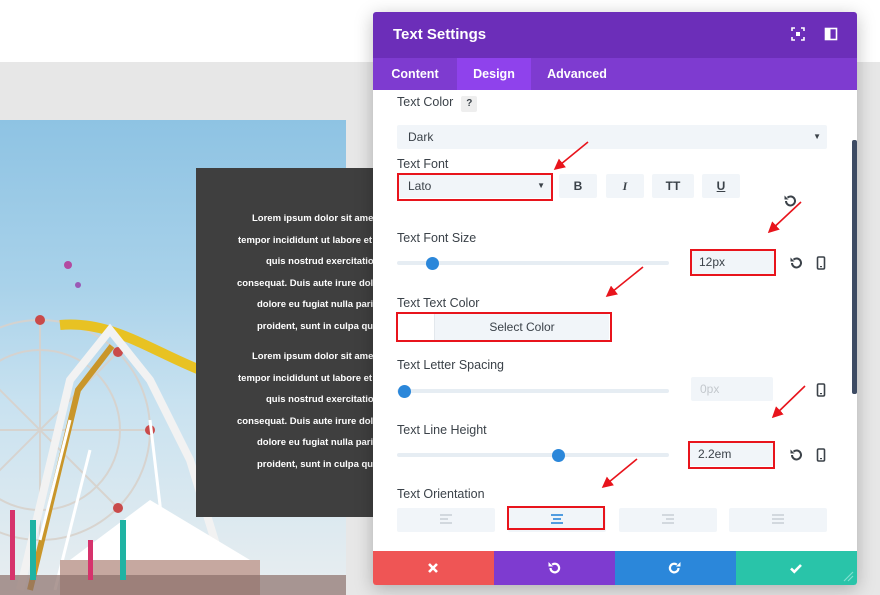 The width and height of the screenshot is (880, 595). I want to click on modal-header: Text Settings, so click(615, 35).